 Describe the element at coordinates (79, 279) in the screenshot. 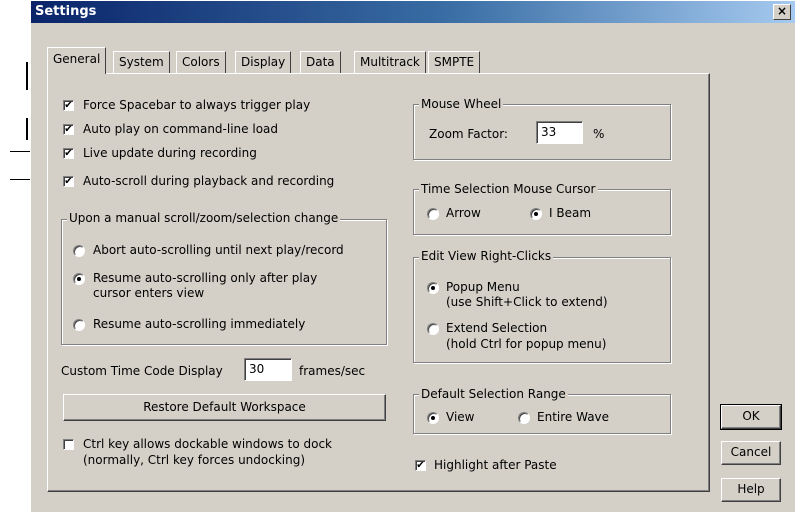

I see `resume-after-play-radio` at that location.